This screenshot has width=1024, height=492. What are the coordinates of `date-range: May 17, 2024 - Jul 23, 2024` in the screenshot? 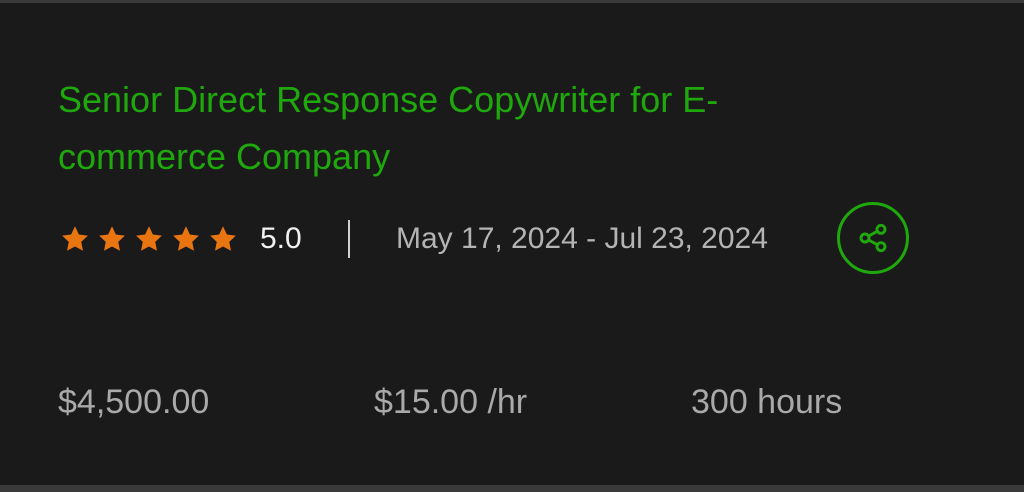 It's located at (582, 238).